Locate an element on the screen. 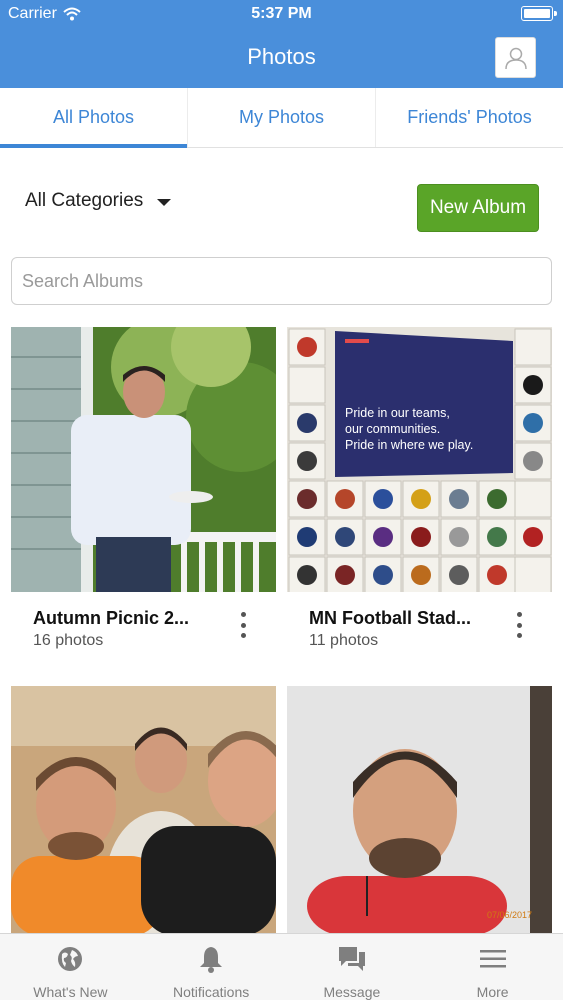 The height and width of the screenshot is (1000, 563). bottom-tab-bar: What's New Notifications Message More is located at coordinates (281, 966).